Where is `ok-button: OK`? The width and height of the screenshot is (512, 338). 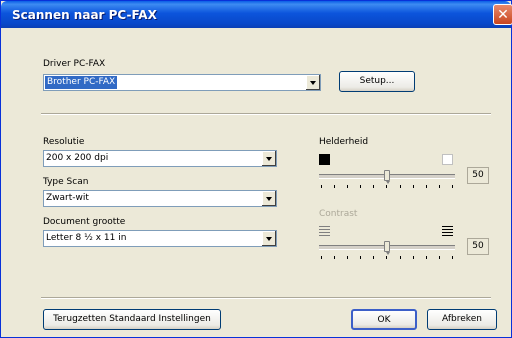 ok-button: OK is located at coordinates (384, 319).